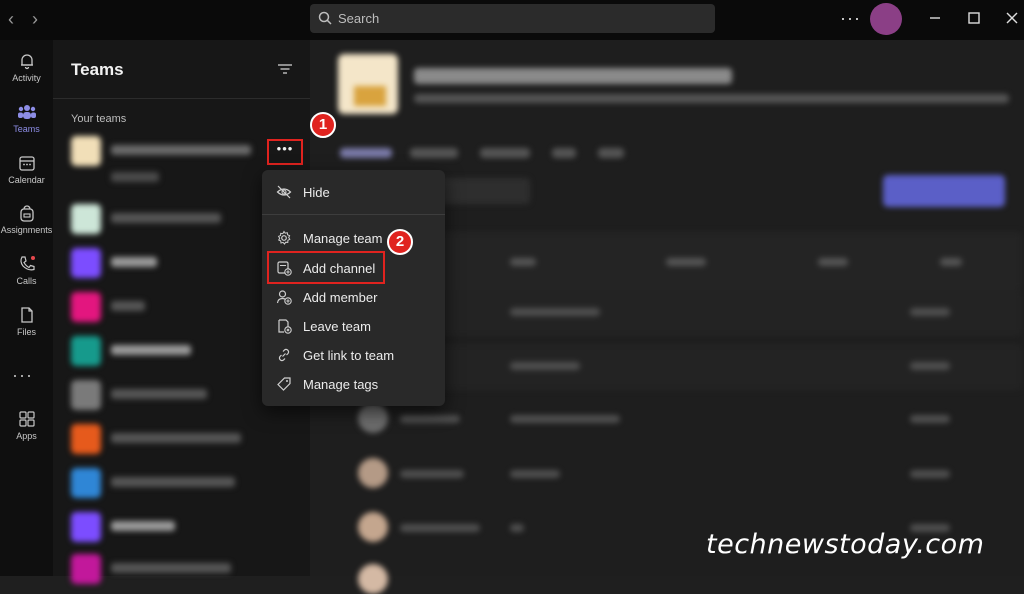 The width and height of the screenshot is (1024, 594). What do you see at coordinates (35, 19) in the screenshot?
I see `forward-arrow-icon: ›` at bounding box center [35, 19].